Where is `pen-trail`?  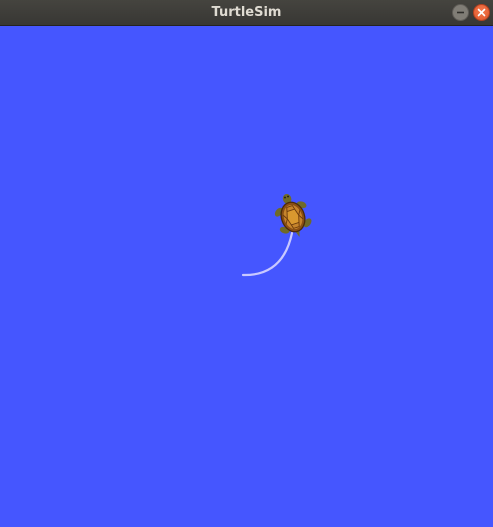
pen-trail is located at coordinates (267, 254).